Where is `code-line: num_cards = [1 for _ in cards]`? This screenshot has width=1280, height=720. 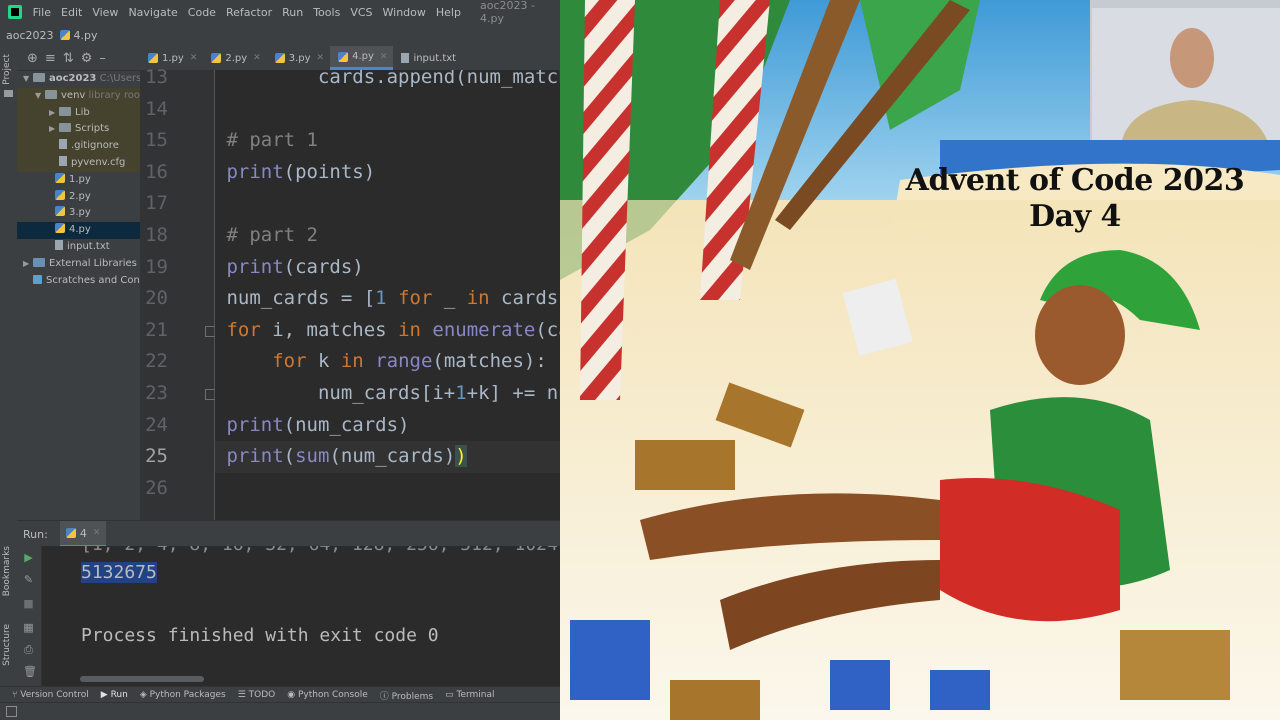
code-line: num_cards = [1 for _ in cards] is located at coordinates (387, 299).